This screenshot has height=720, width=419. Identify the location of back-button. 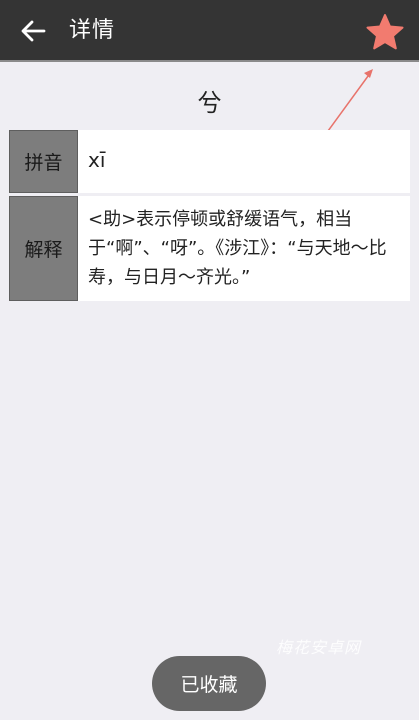
(33, 31).